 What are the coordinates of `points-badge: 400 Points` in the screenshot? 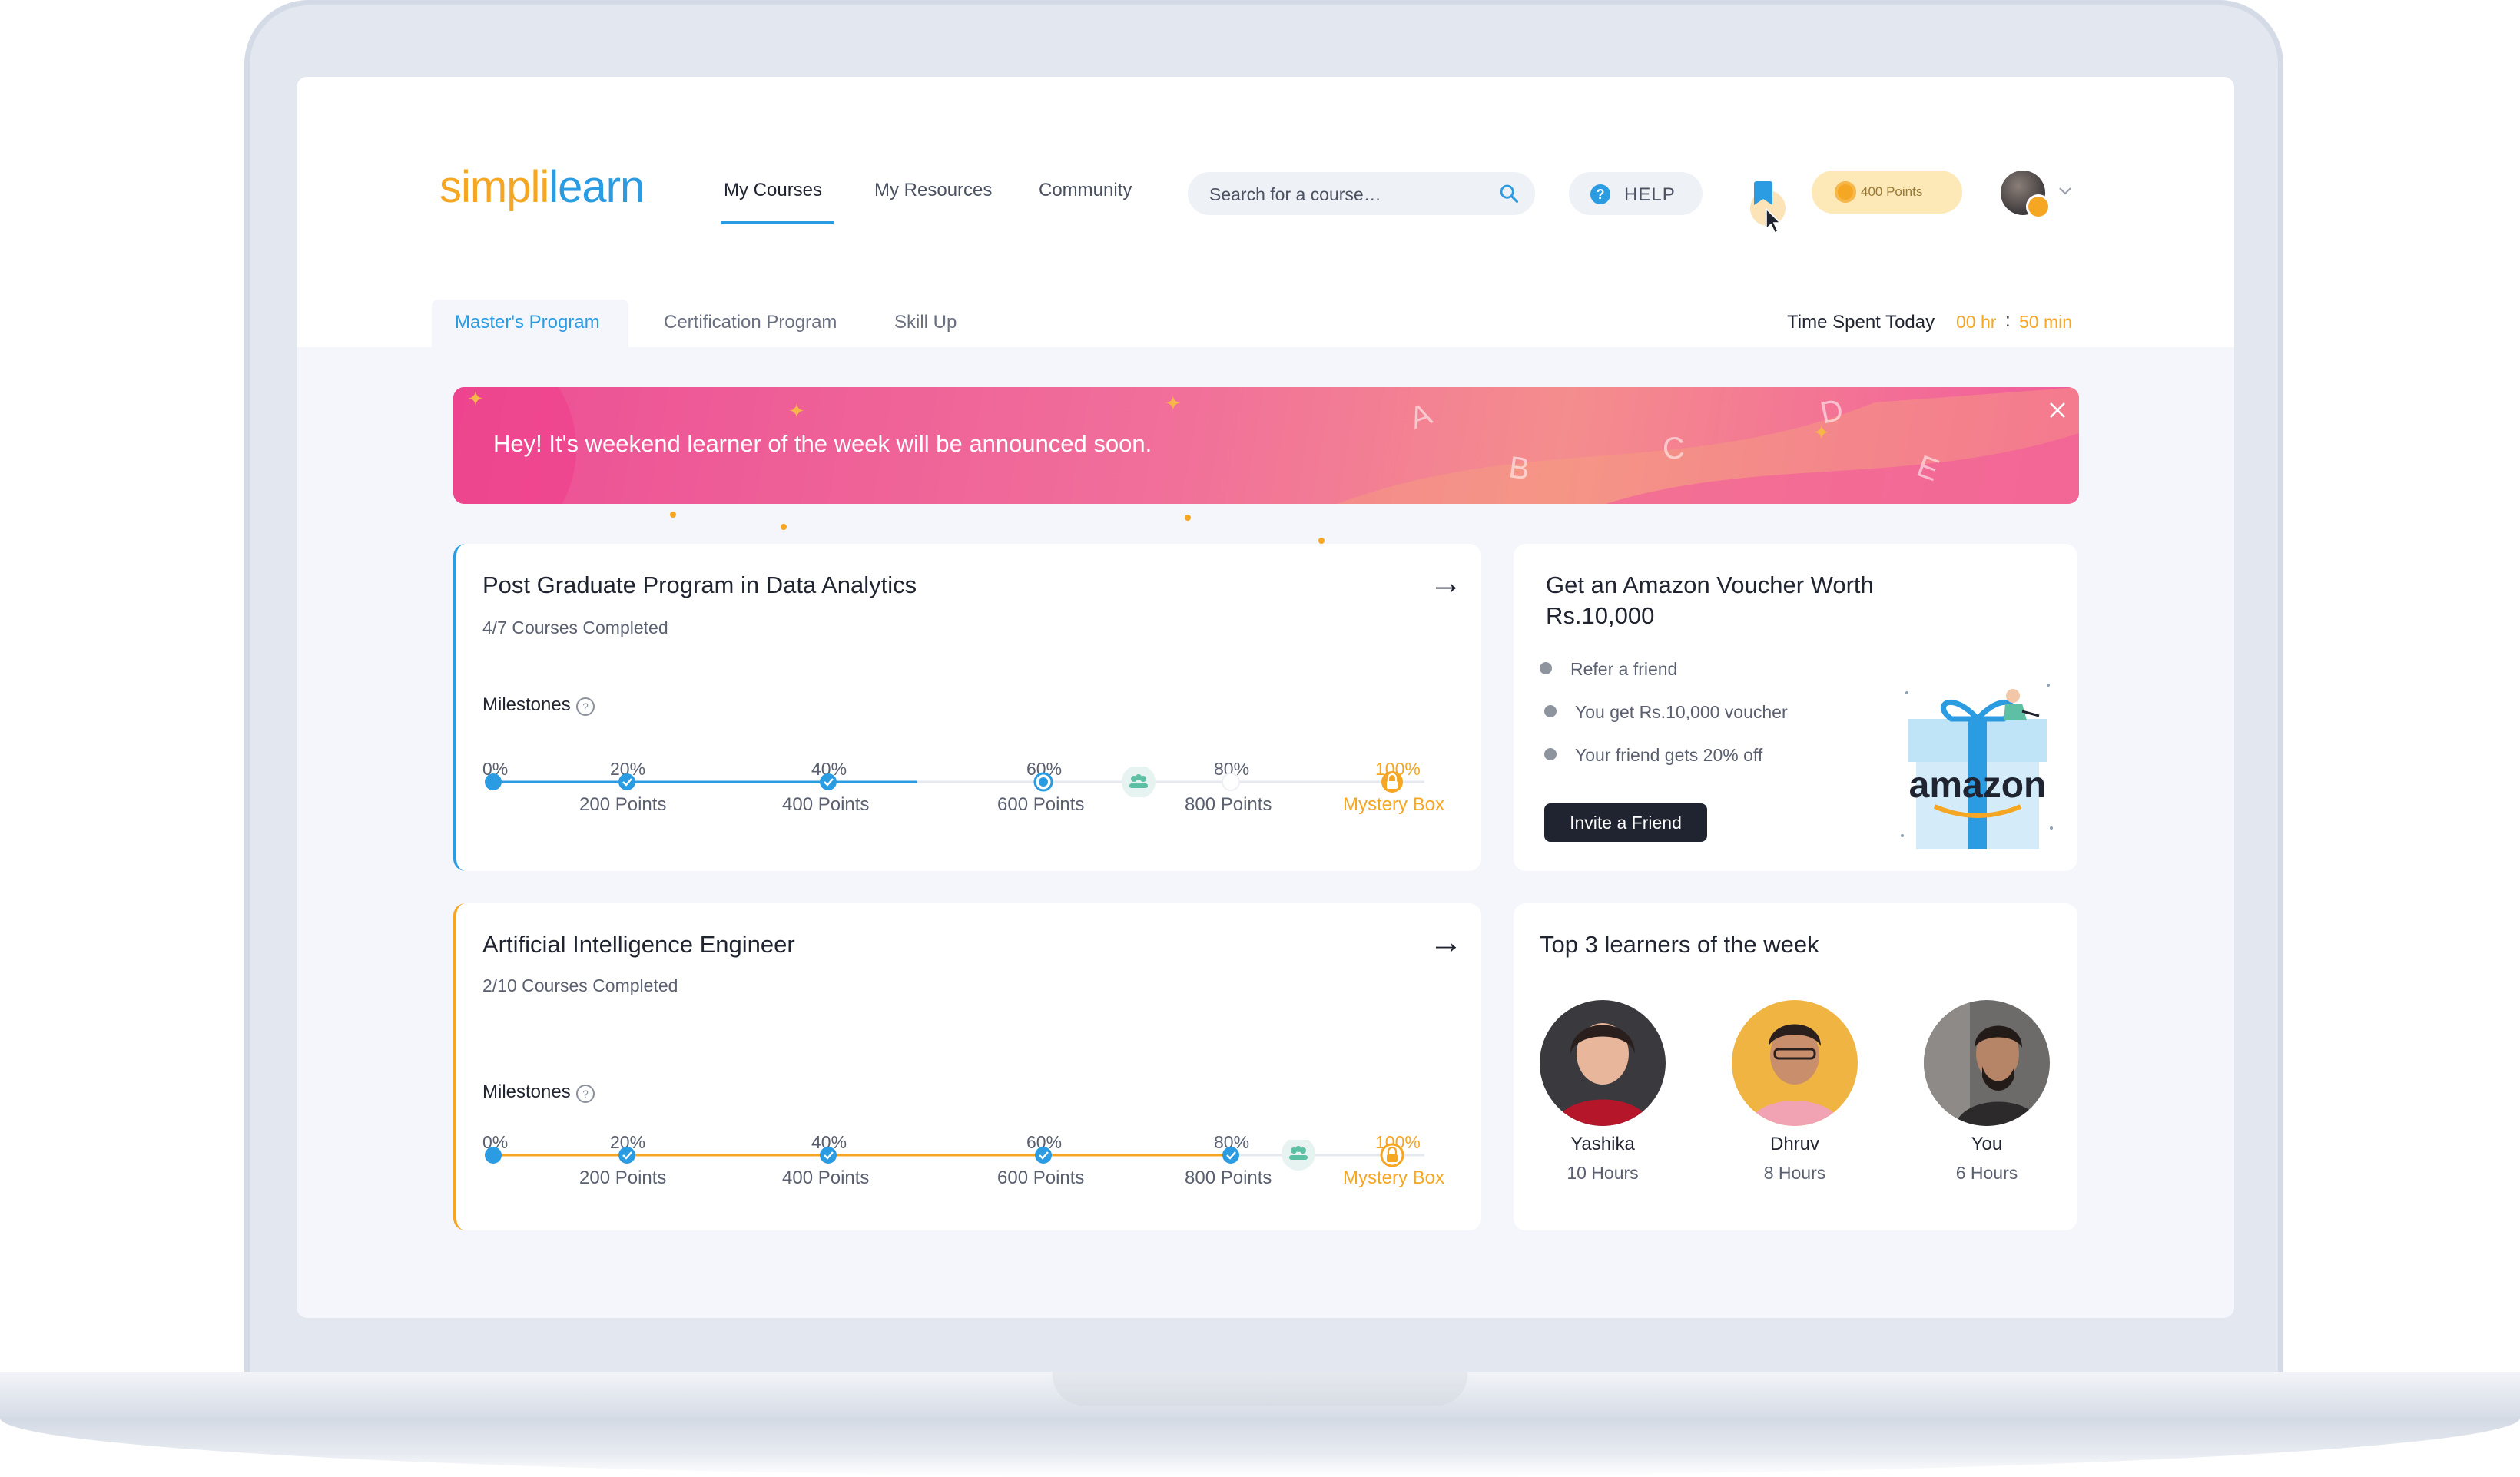 It's located at (1887, 192).